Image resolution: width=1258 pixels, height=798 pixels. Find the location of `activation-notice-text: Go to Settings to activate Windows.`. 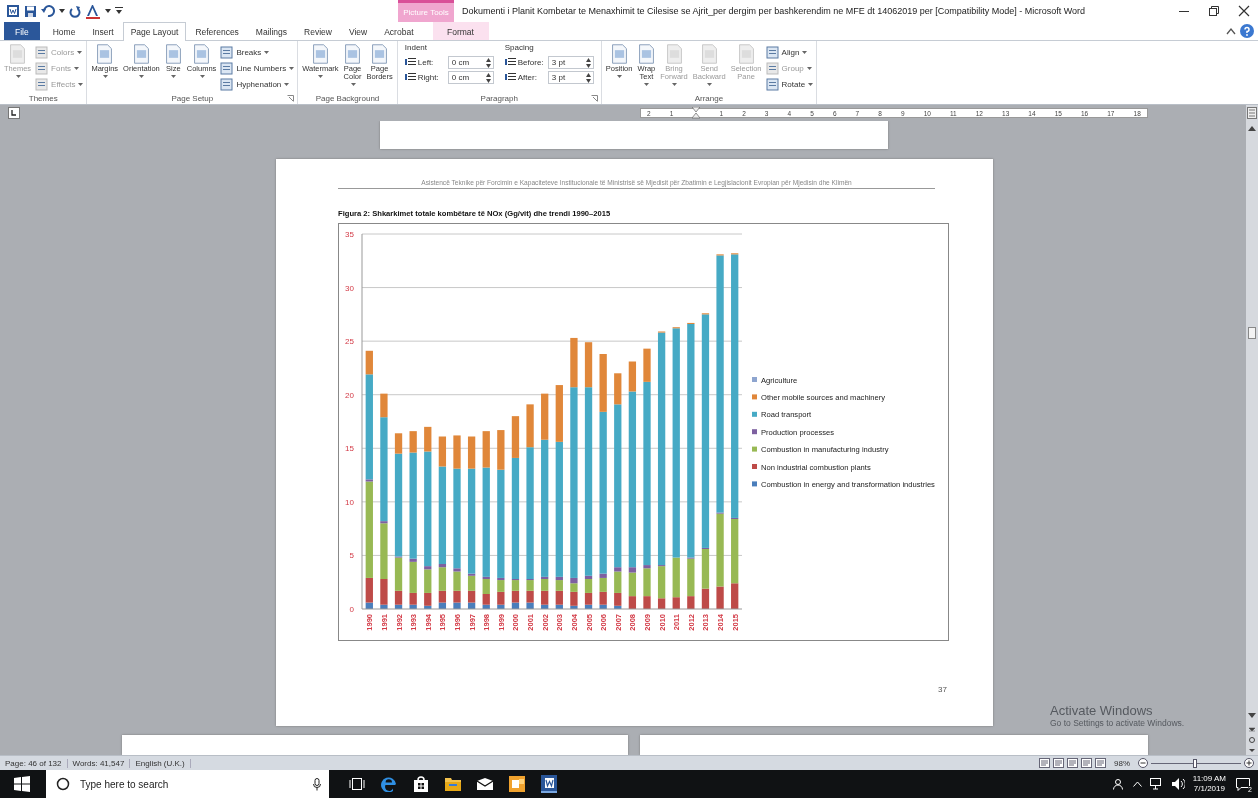

activation-notice-text: Go to Settings to activate Windows. is located at coordinates (1117, 723).